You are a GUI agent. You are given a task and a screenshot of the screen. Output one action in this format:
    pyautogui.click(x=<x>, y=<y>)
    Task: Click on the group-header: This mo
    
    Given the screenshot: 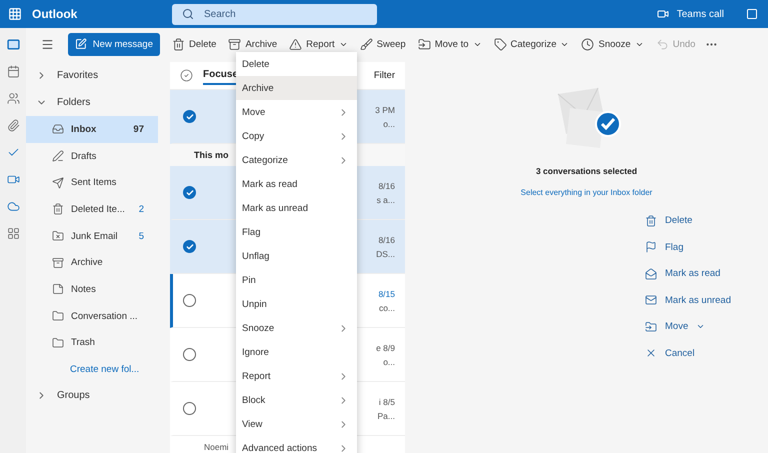 What is the action you would take?
    pyautogui.click(x=211, y=155)
    